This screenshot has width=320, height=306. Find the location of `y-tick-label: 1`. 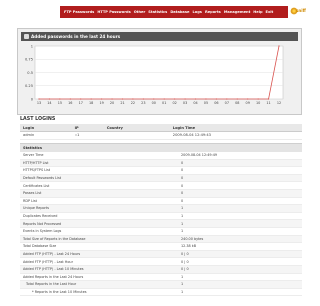

y-tick-label: 1 is located at coordinates (32, 46).